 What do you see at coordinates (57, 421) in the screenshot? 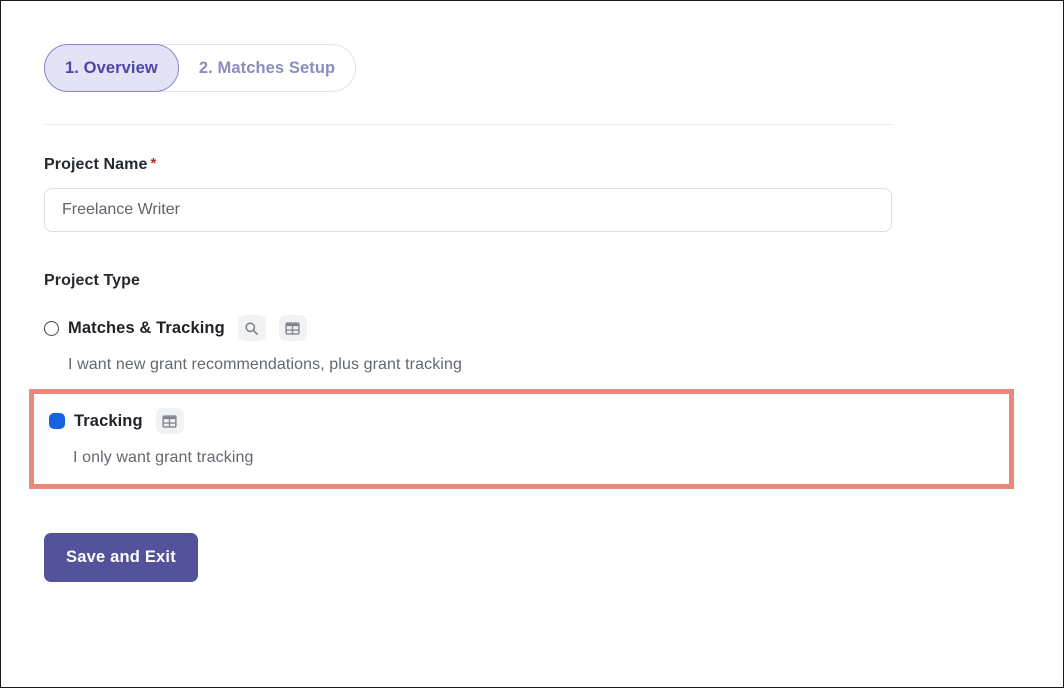
I see `radio-tracking` at bounding box center [57, 421].